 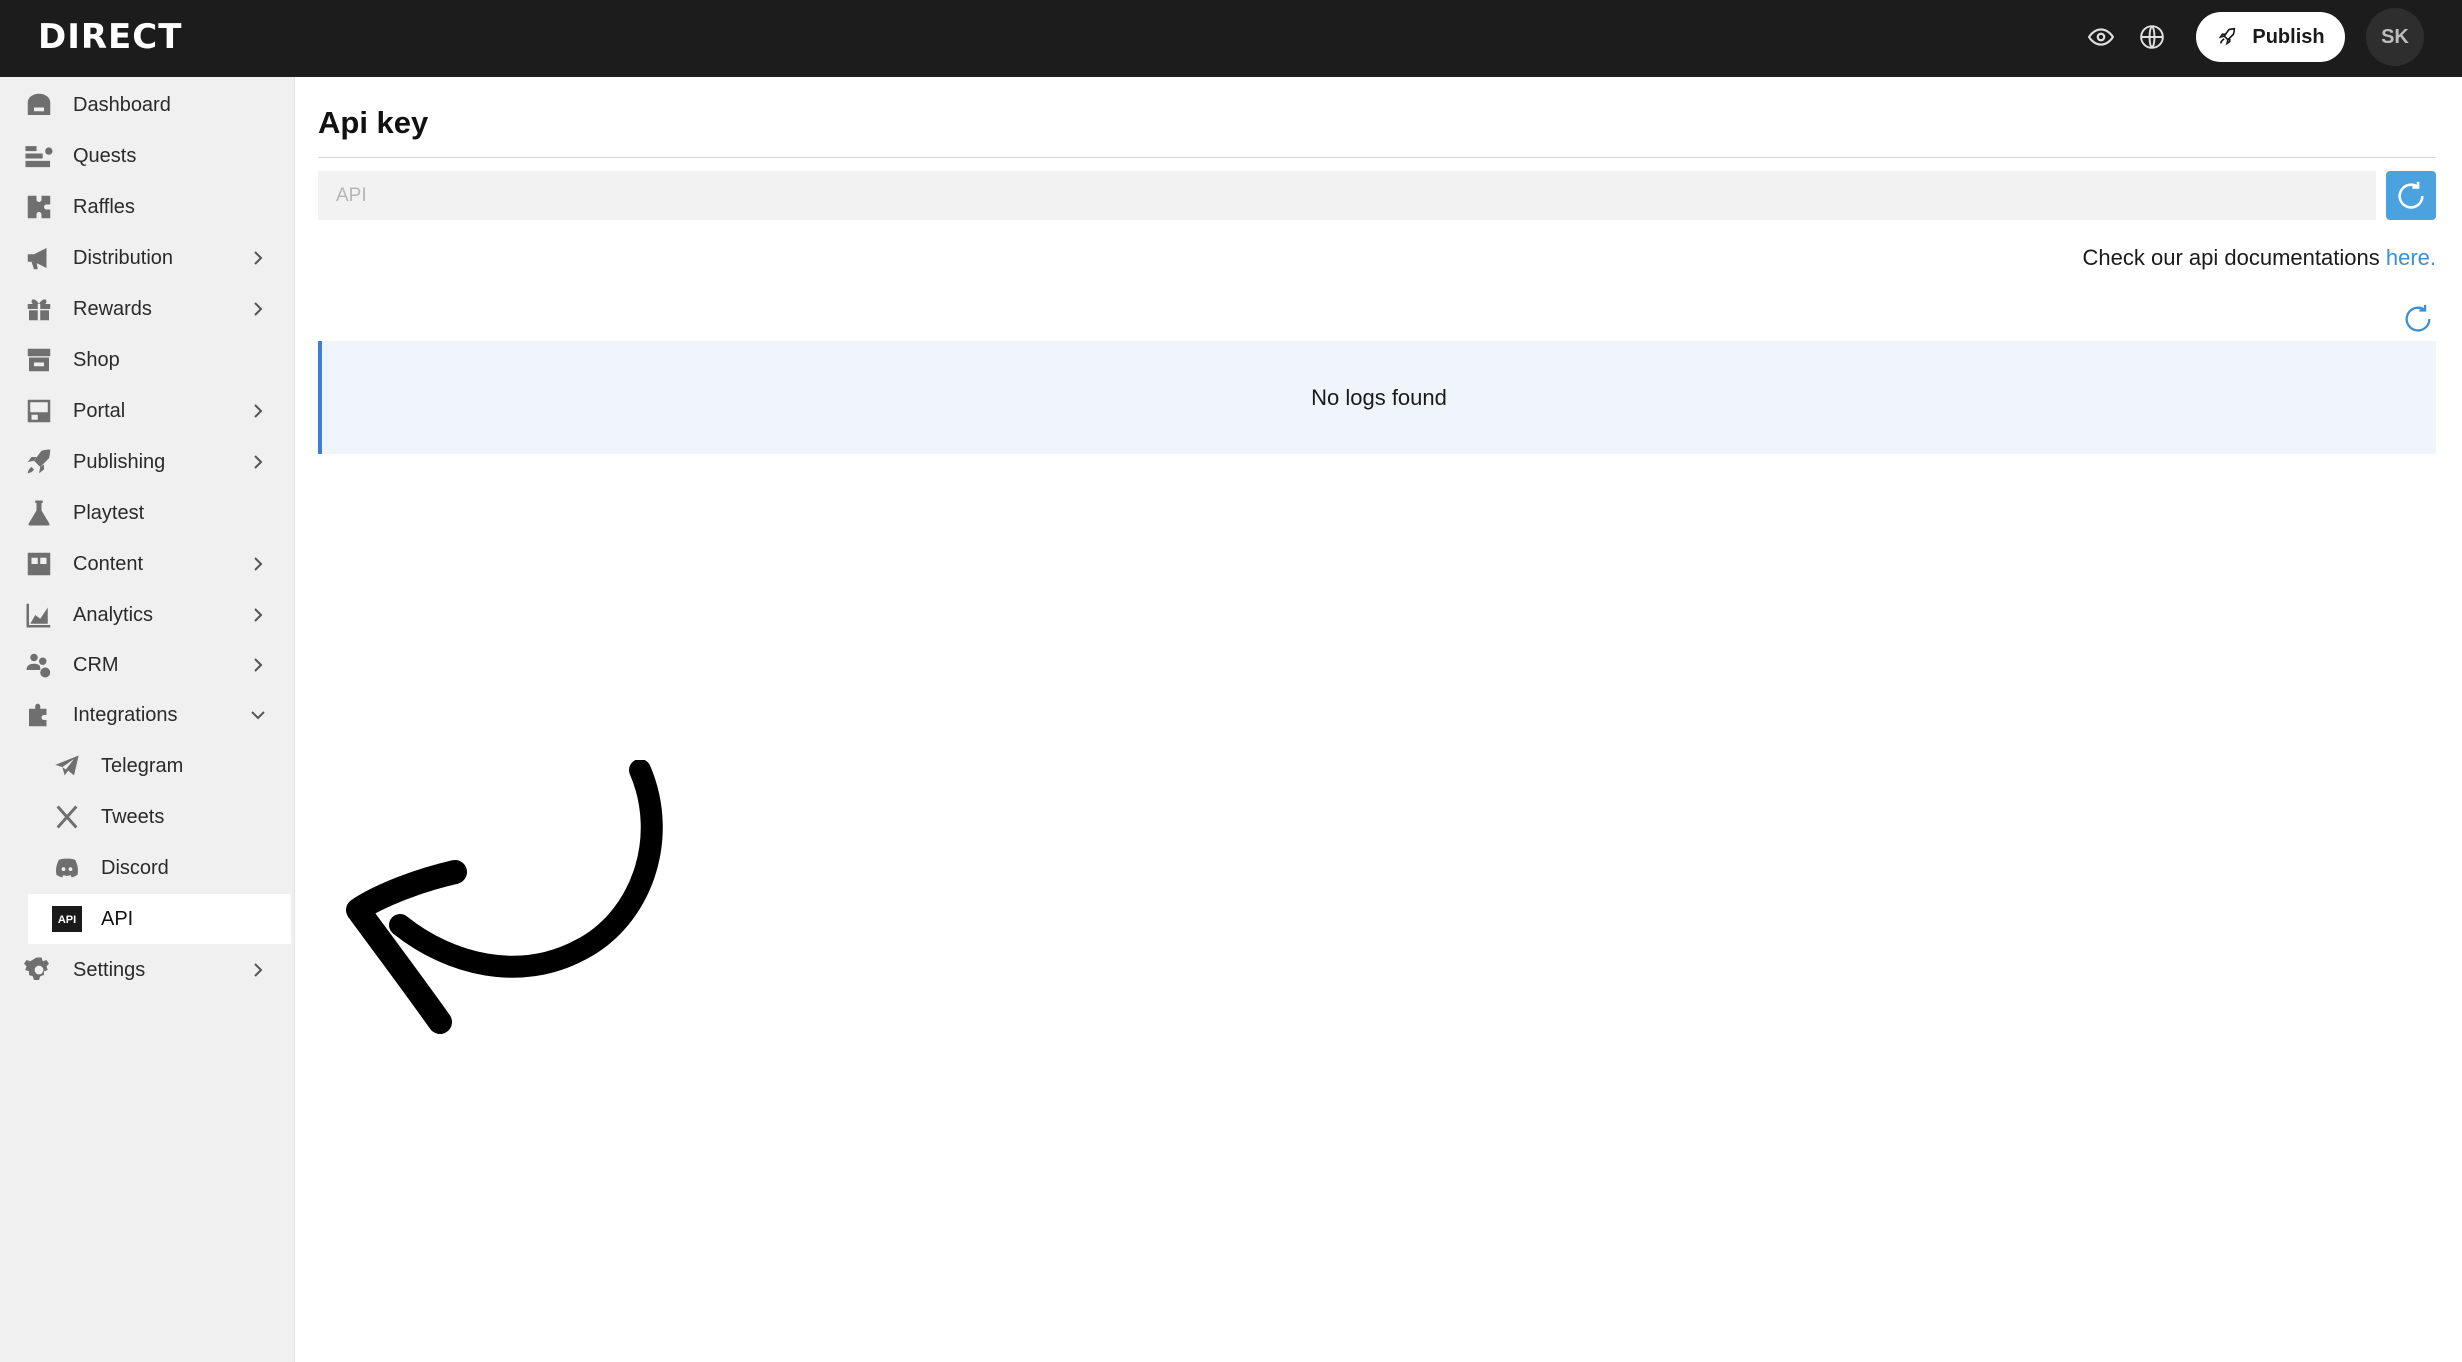 What do you see at coordinates (1377, 157) in the screenshot?
I see `divider` at bounding box center [1377, 157].